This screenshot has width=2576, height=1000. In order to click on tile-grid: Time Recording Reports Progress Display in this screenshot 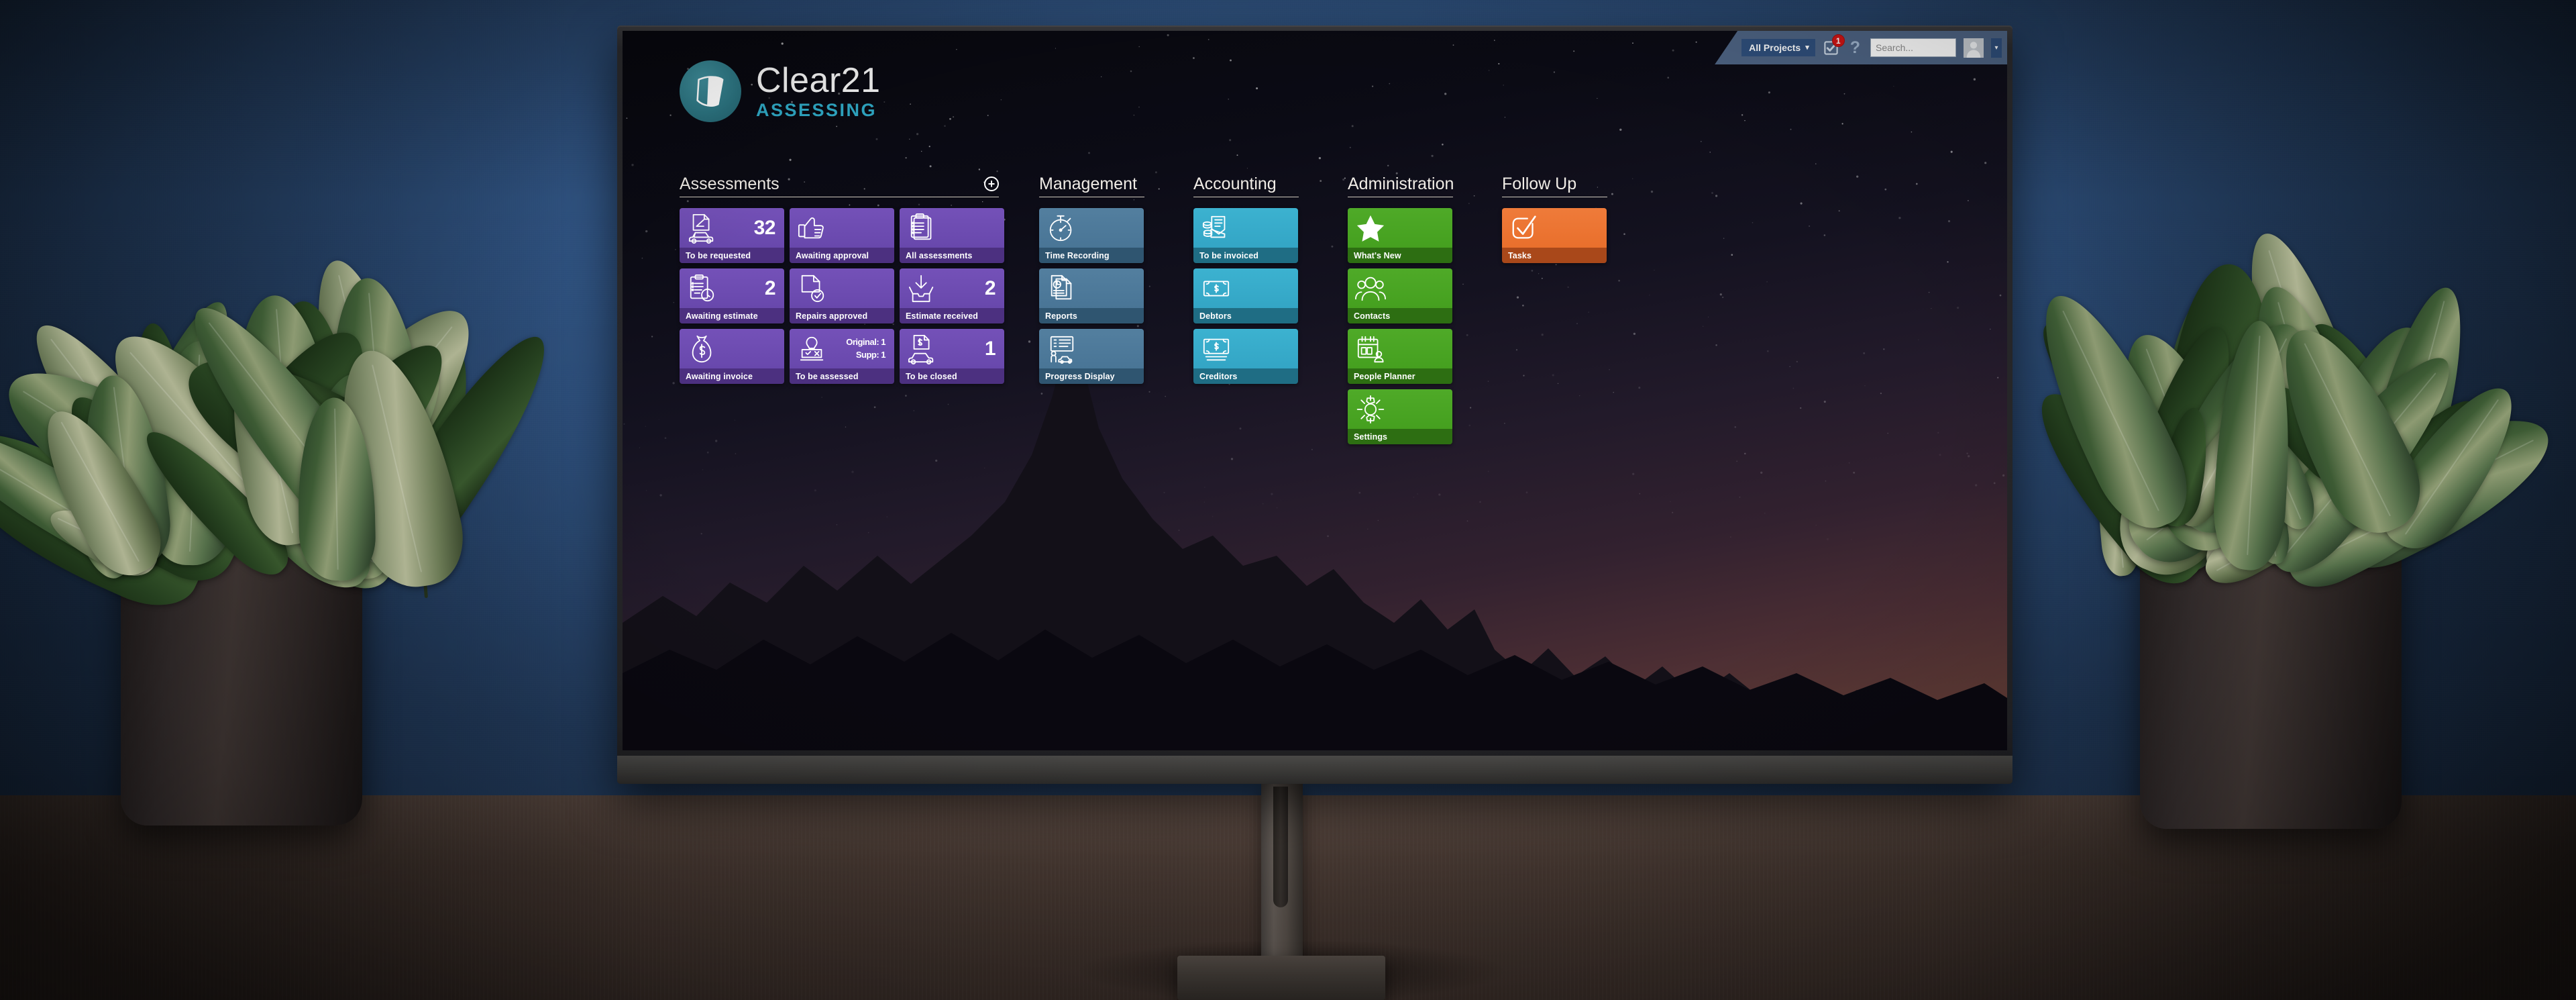, I will do `click(1094, 297)`.